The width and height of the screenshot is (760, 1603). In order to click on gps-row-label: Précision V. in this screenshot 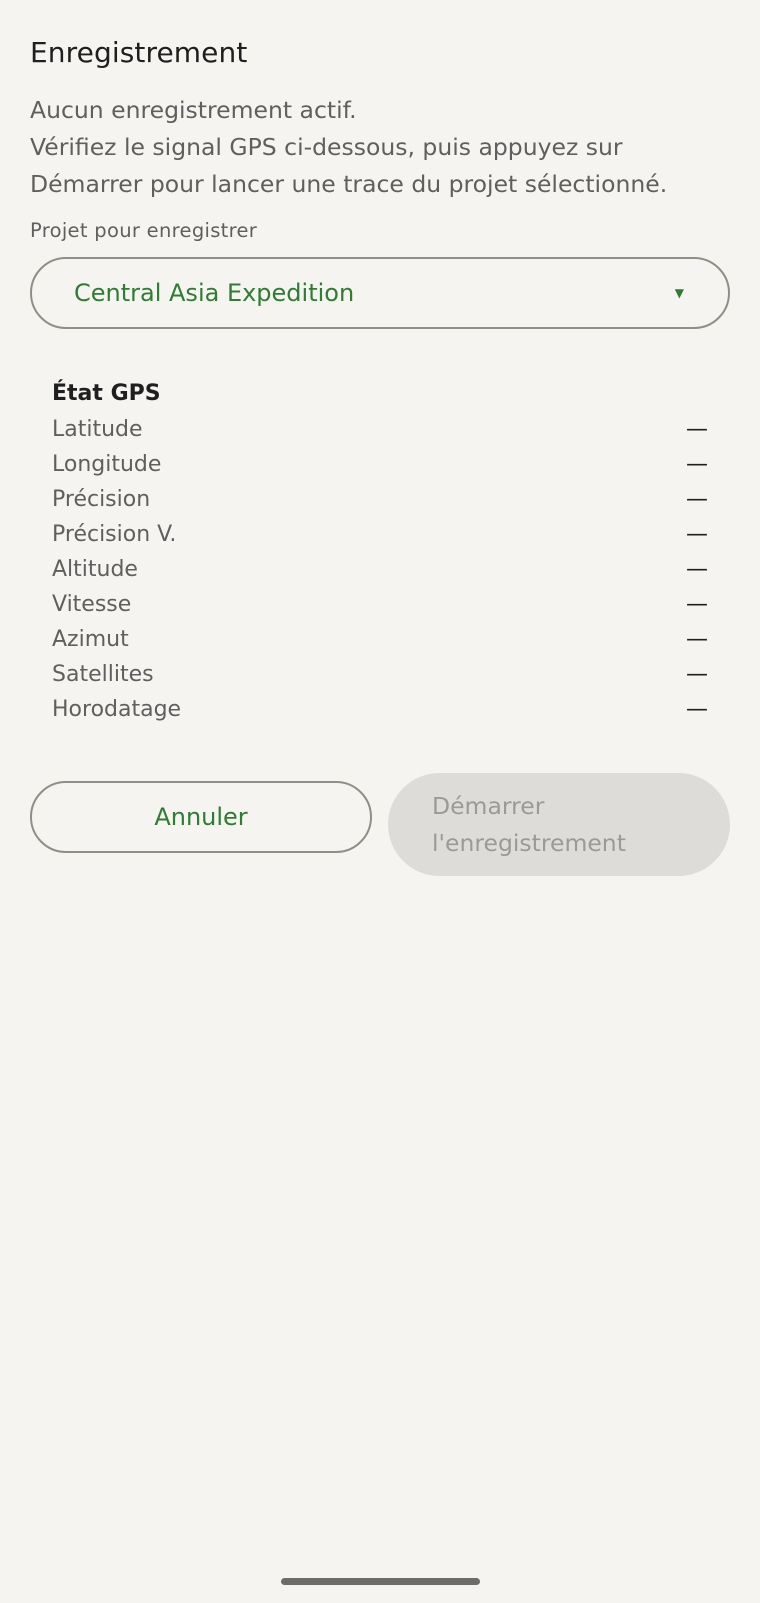, I will do `click(114, 534)`.